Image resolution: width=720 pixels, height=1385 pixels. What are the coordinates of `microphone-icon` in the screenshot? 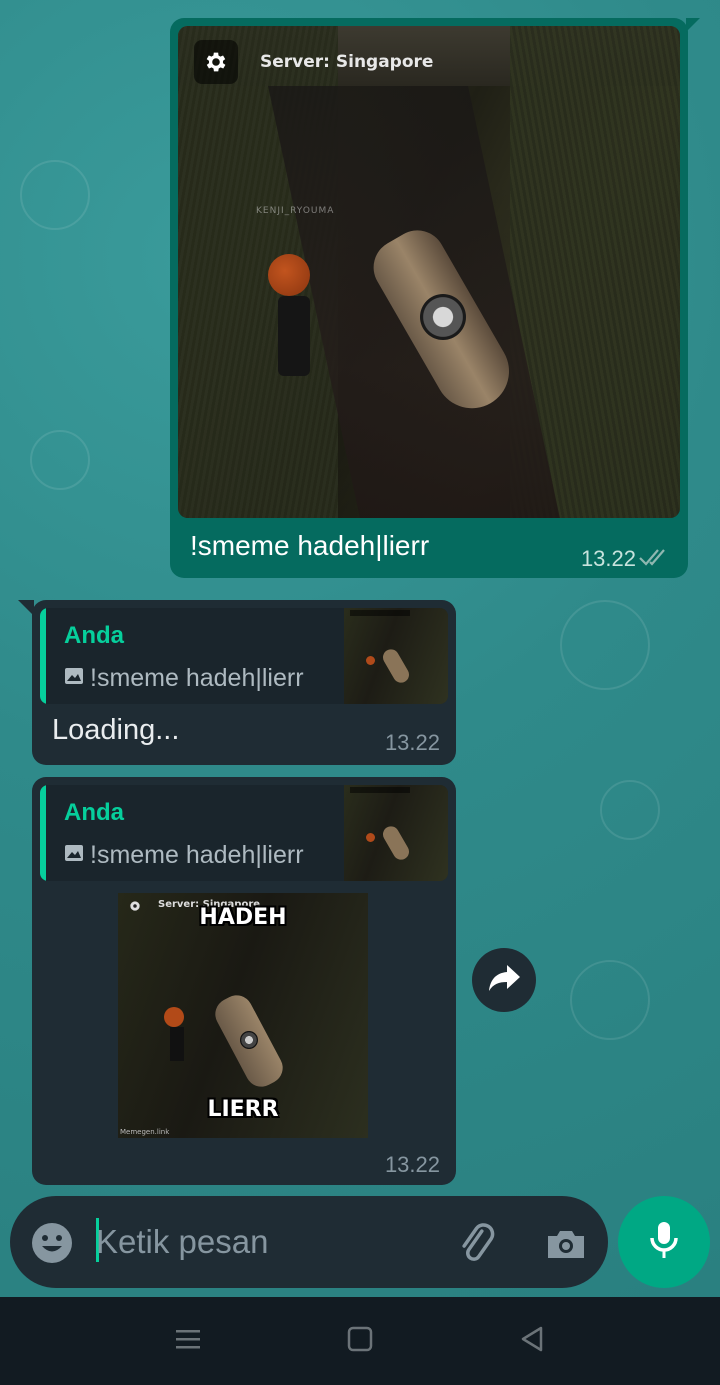 It's located at (664, 1242).